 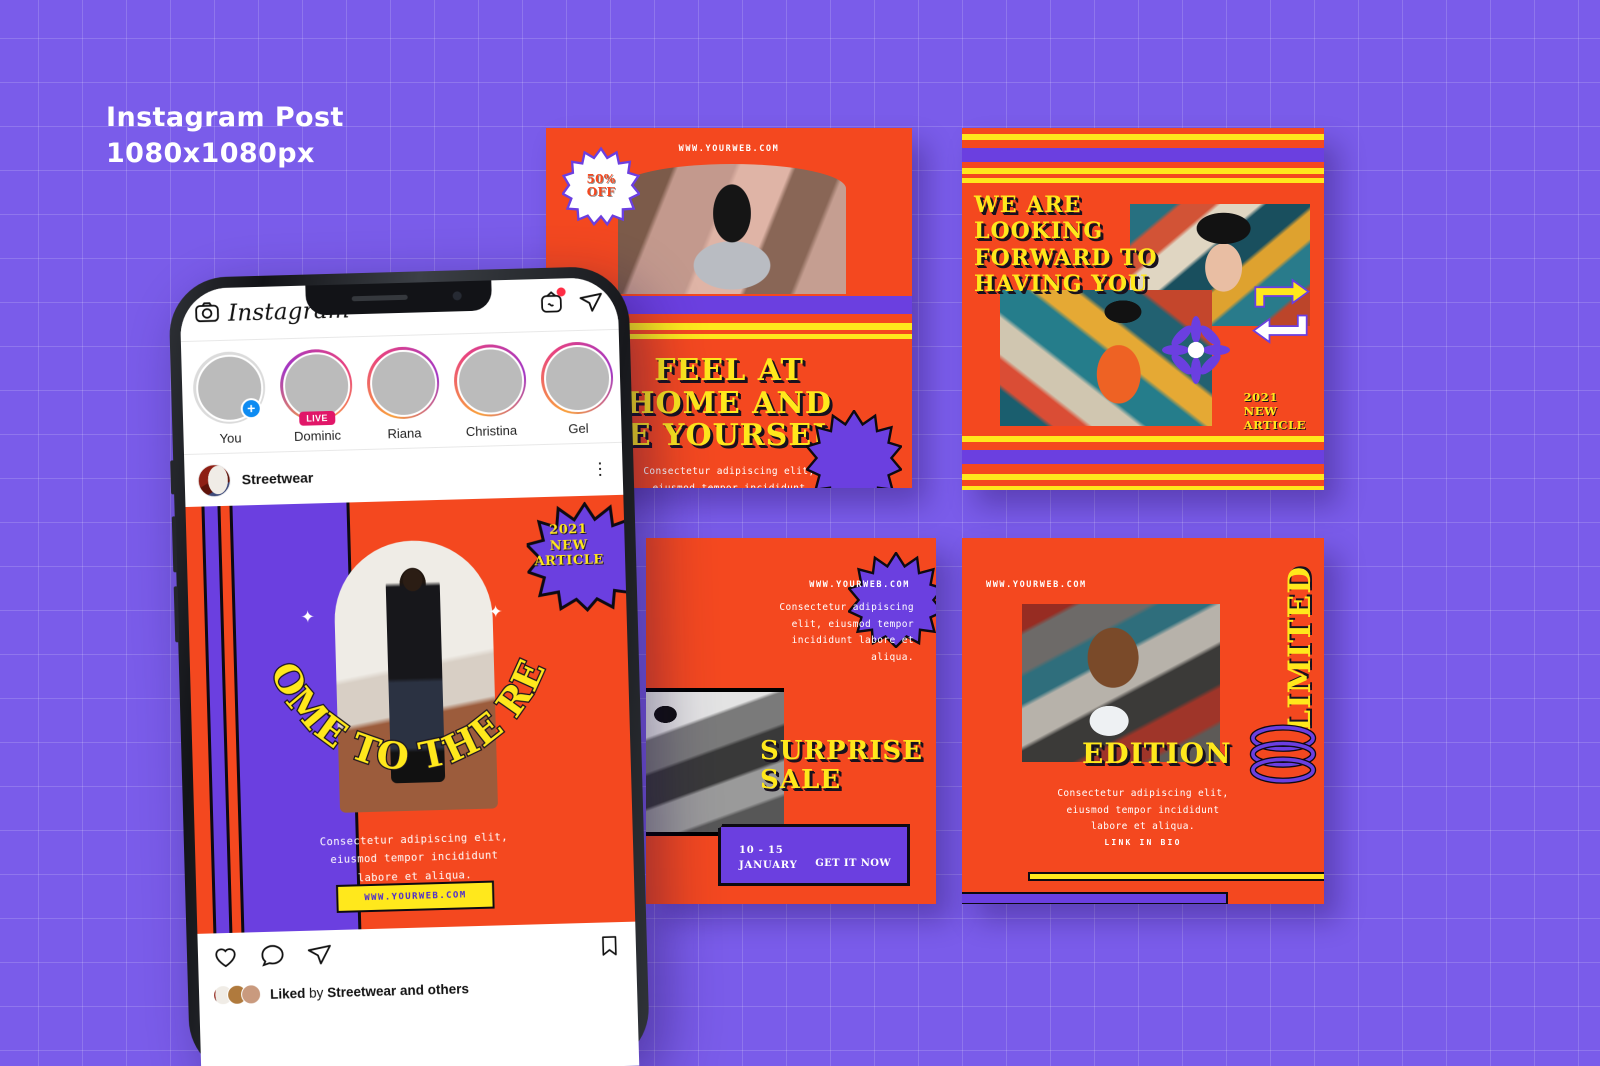 I want to click on card-sale-web-url: WWW.YOURWEB.COM, so click(x=859, y=585).